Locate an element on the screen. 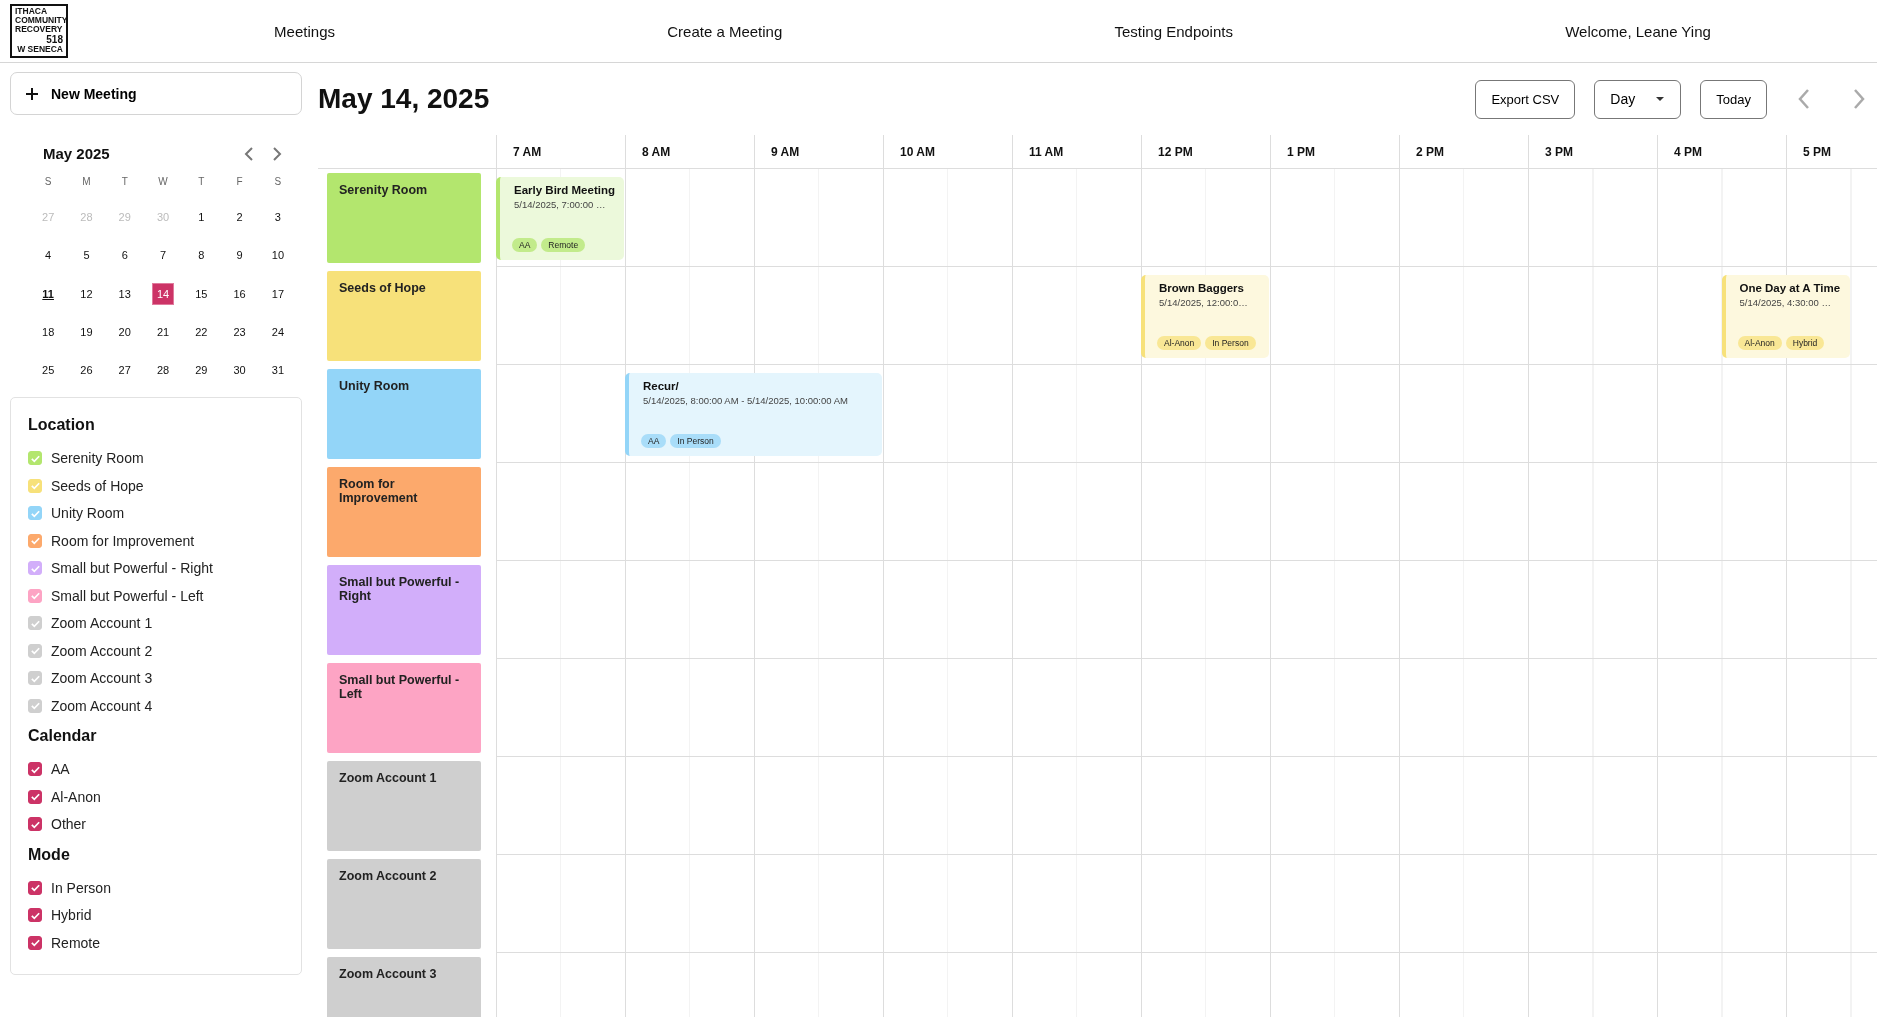 The image size is (1877, 1017). export-csv-button: Export CSV is located at coordinates (1525, 99).